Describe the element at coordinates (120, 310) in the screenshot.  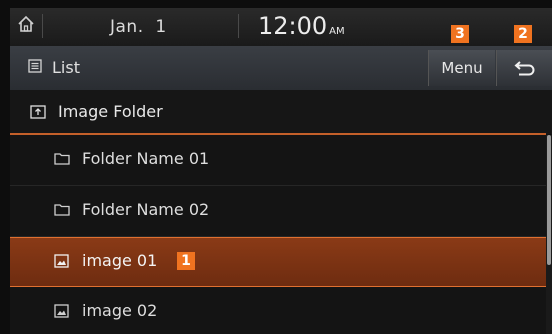
I see `list-item-label: image 02` at that location.